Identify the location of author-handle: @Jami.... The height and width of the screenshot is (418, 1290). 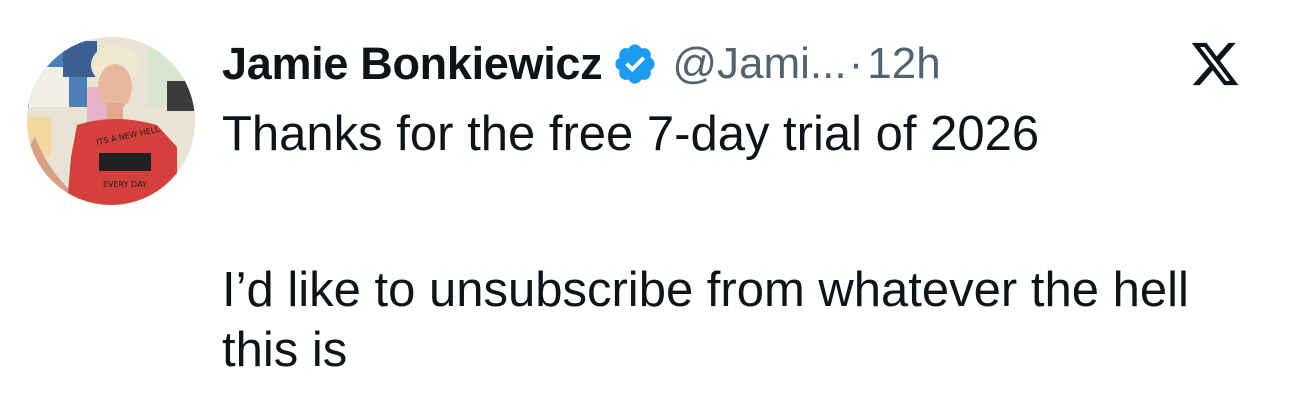
(759, 64).